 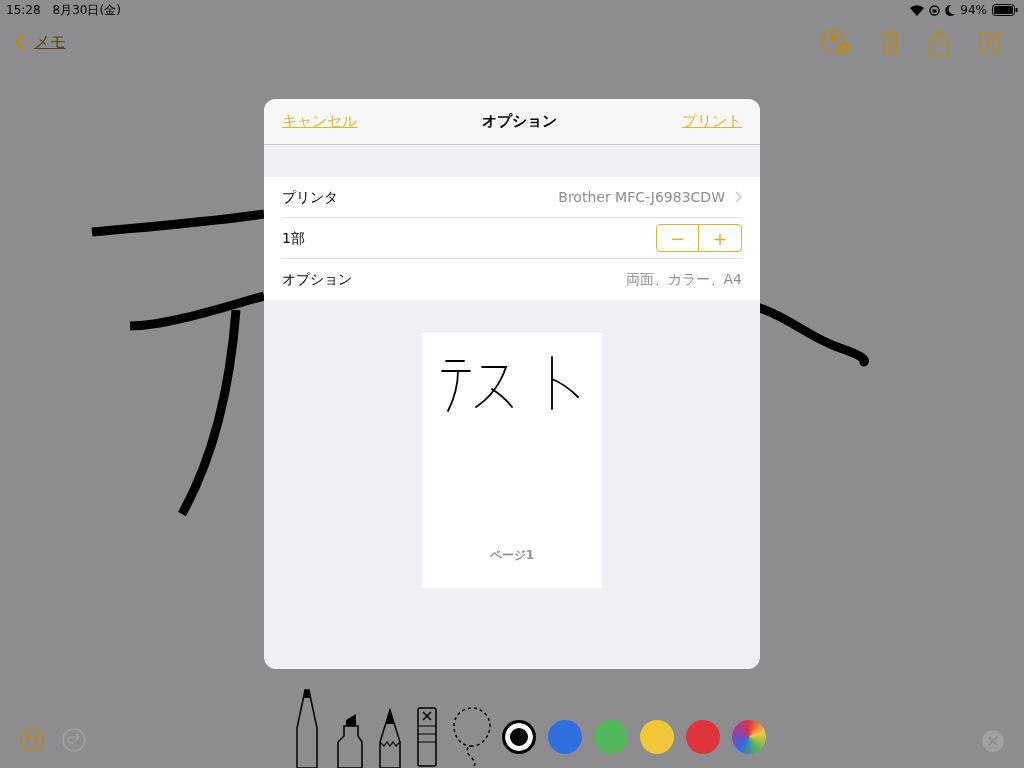 What do you see at coordinates (472, 737) in the screenshot?
I see `lasso-icon` at bounding box center [472, 737].